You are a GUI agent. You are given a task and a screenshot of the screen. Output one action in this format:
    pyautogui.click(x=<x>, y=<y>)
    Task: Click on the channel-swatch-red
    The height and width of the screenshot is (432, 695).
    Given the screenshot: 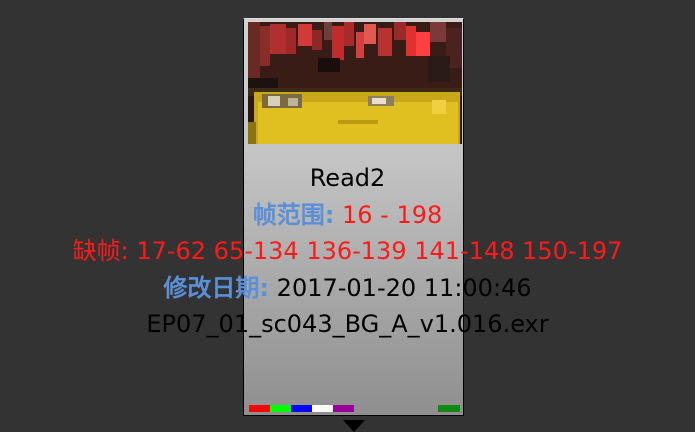 What is the action you would take?
    pyautogui.click(x=259, y=408)
    